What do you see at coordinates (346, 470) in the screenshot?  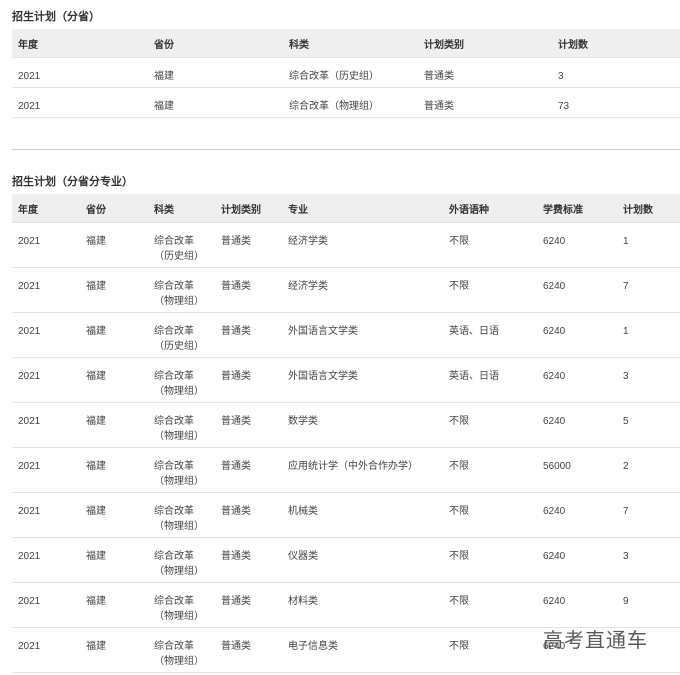 I see `table-row: 2021 福建 综合改革 （物理组） 普通类 应用统计学（中外合作办学） 不限 56000 2` at bounding box center [346, 470].